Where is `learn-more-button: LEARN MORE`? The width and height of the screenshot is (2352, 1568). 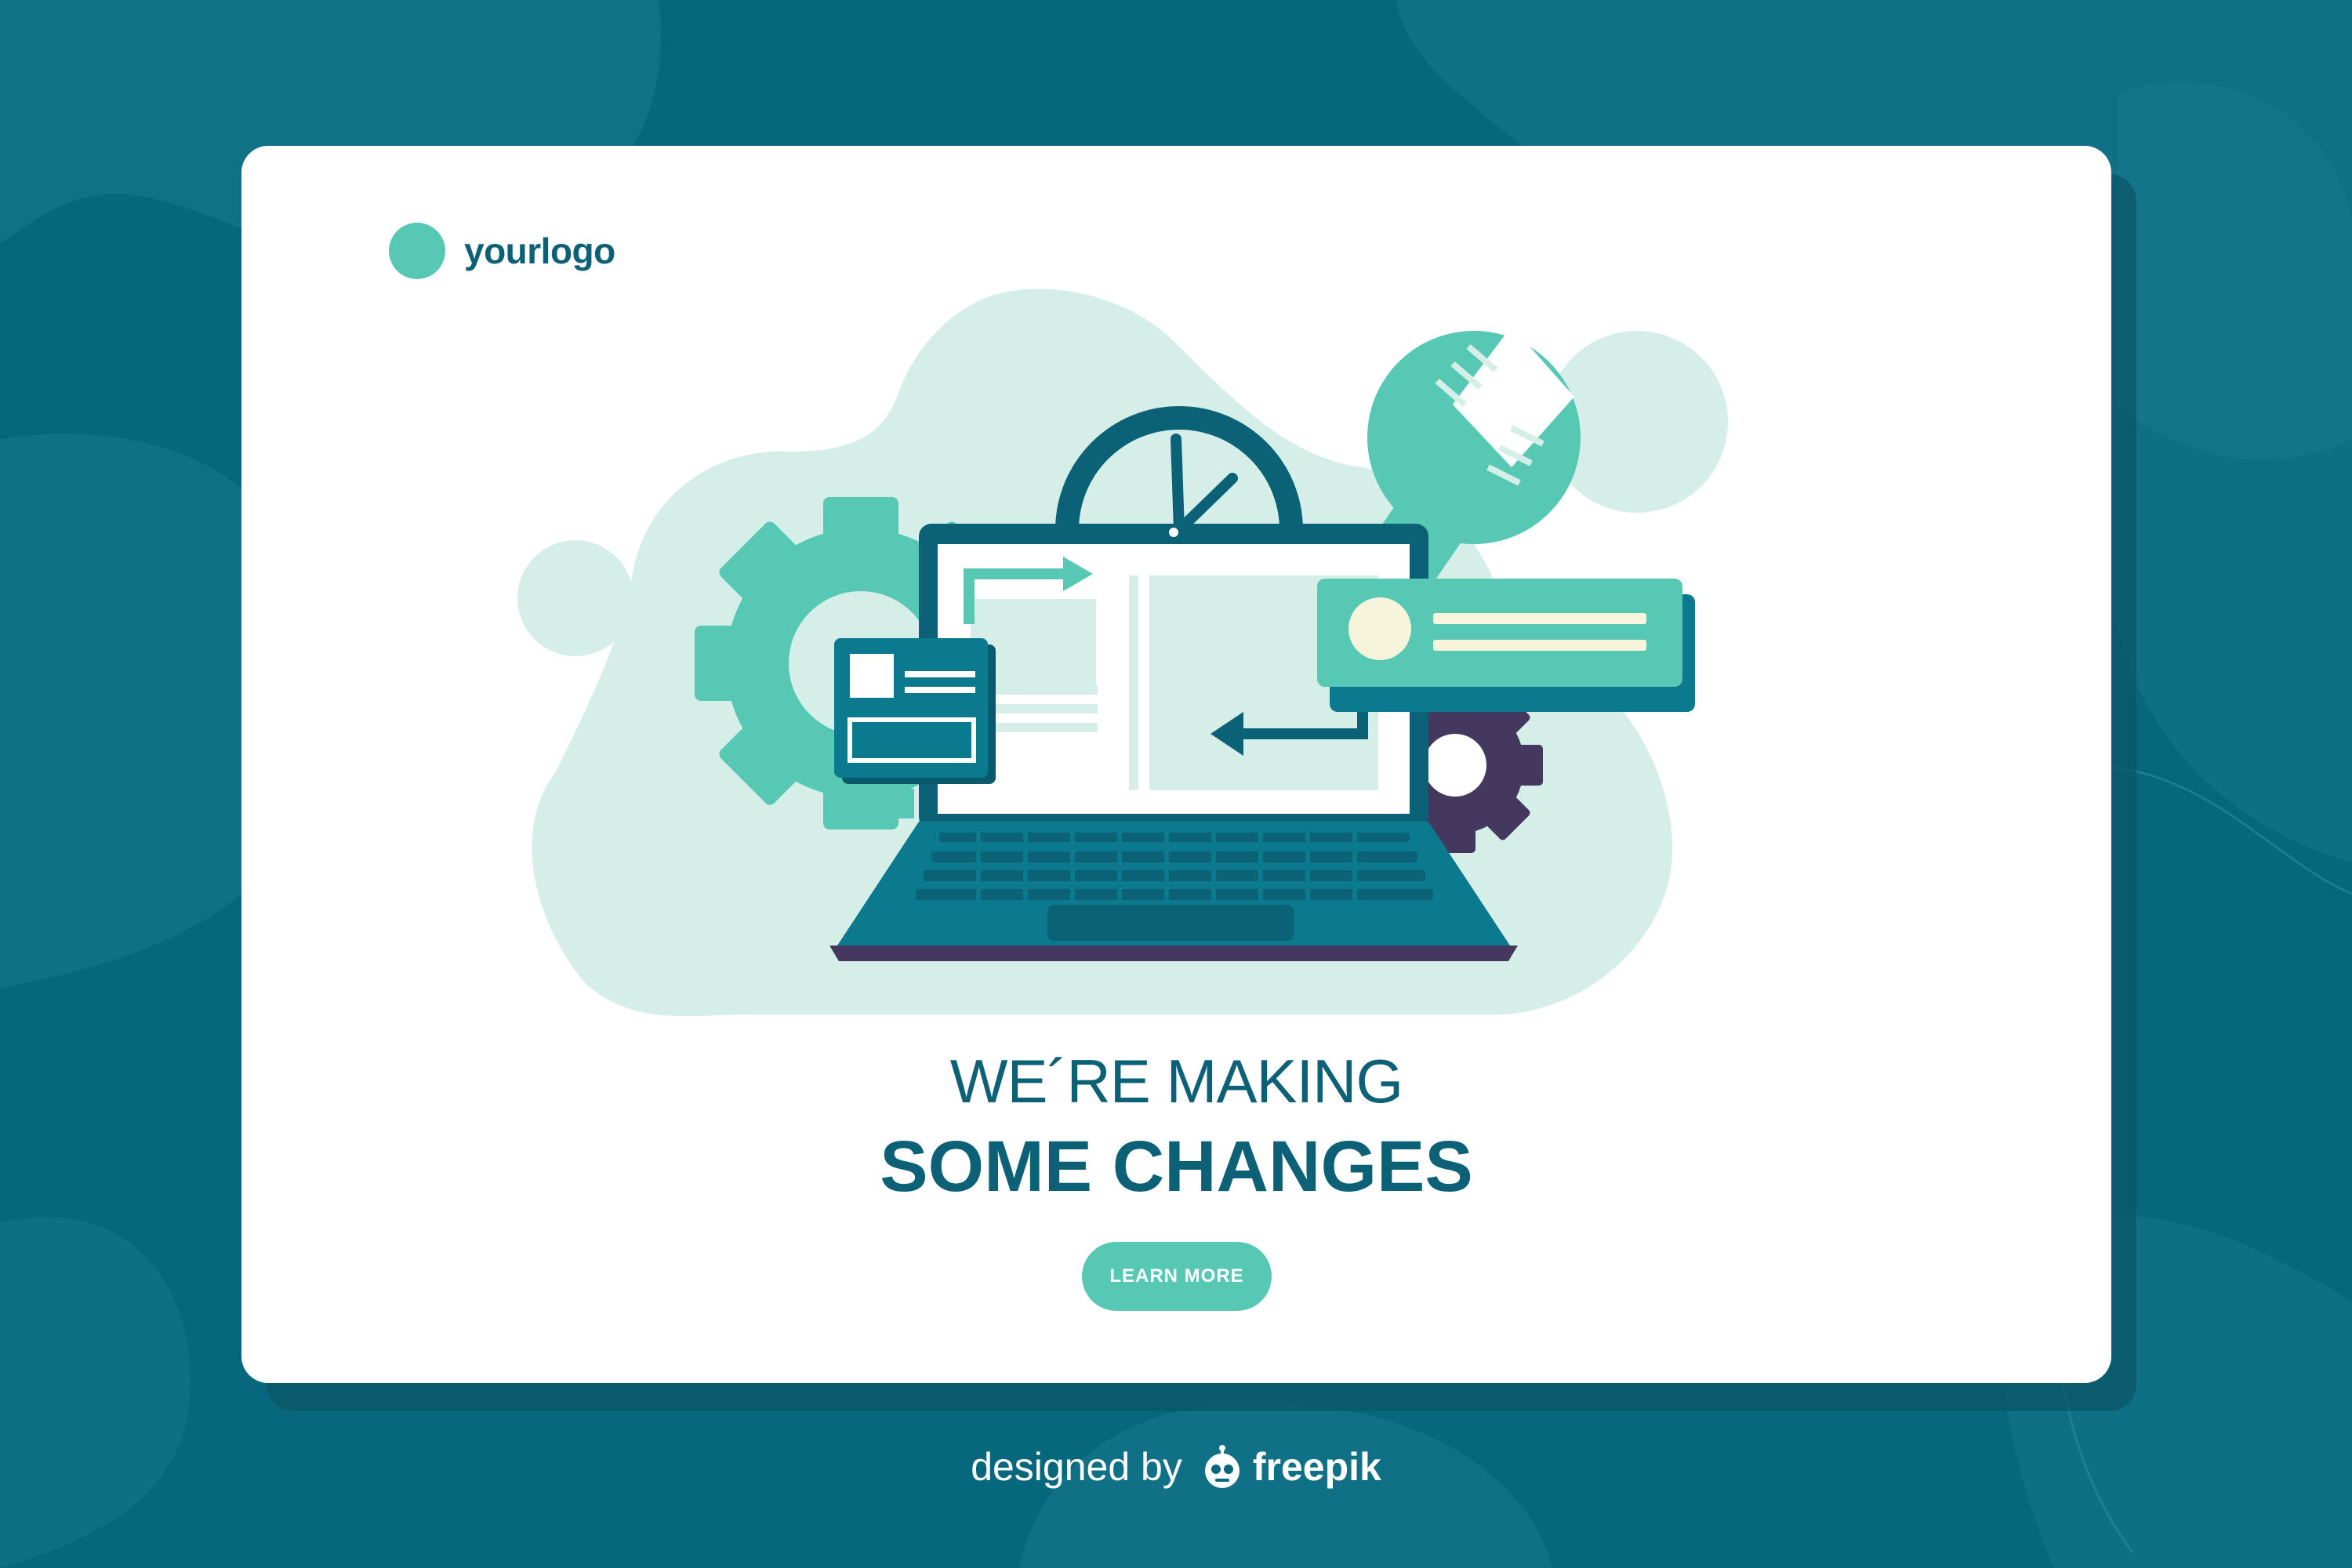 learn-more-button: LEARN MORE is located at coordinates (1177, 1276).